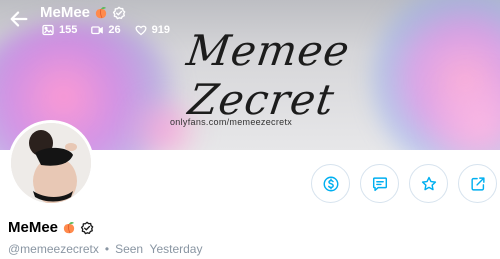  Describe the element at coordinates (48, 30) in the screenshot. I see `image-icon` at that location.